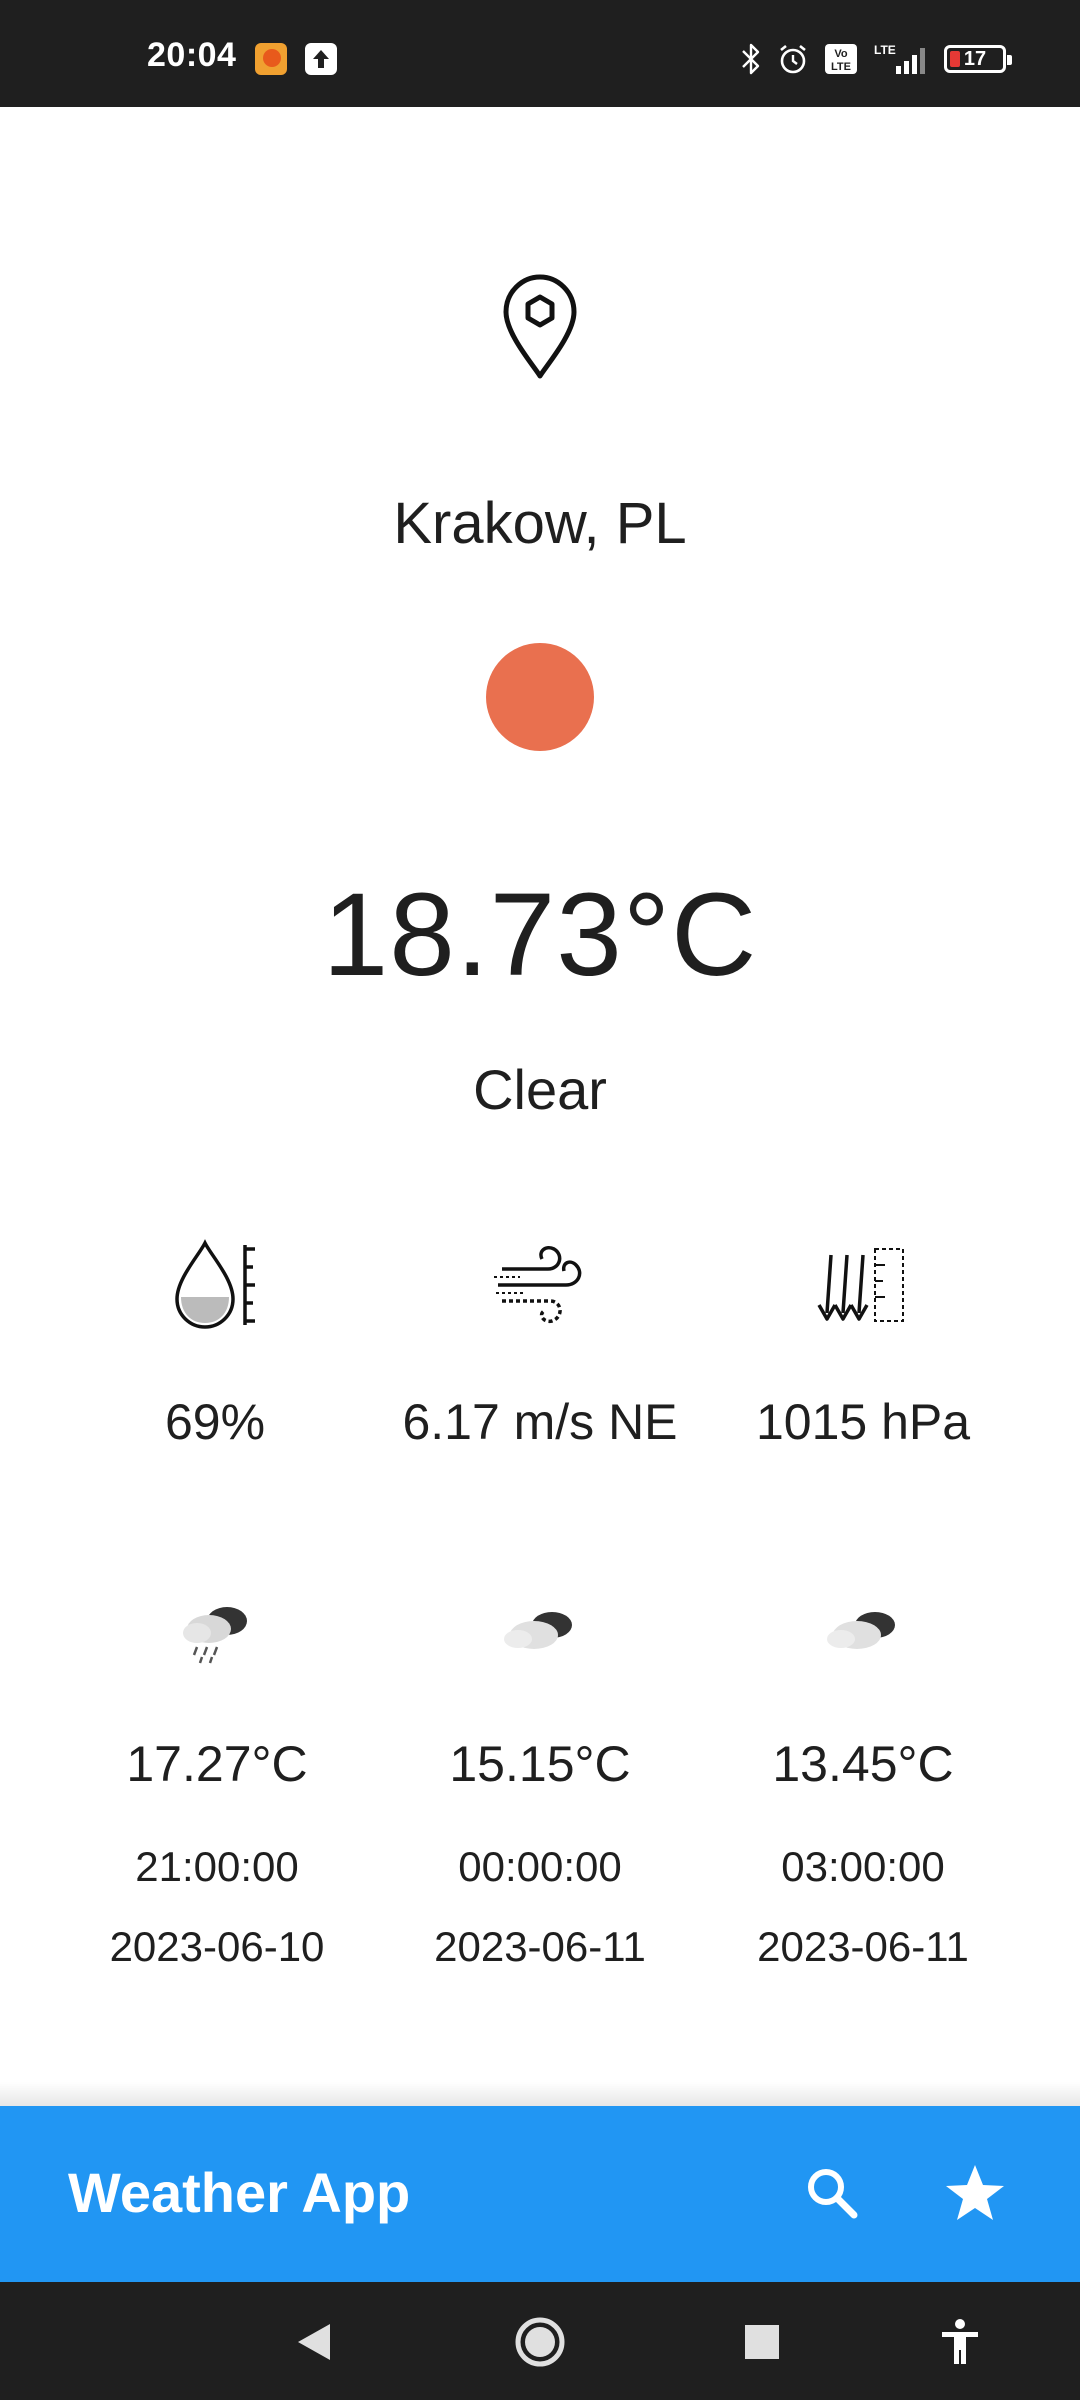 This screenshot has height=2400, width=1080. I want to click on app-notification-icon, so click(271, 59).